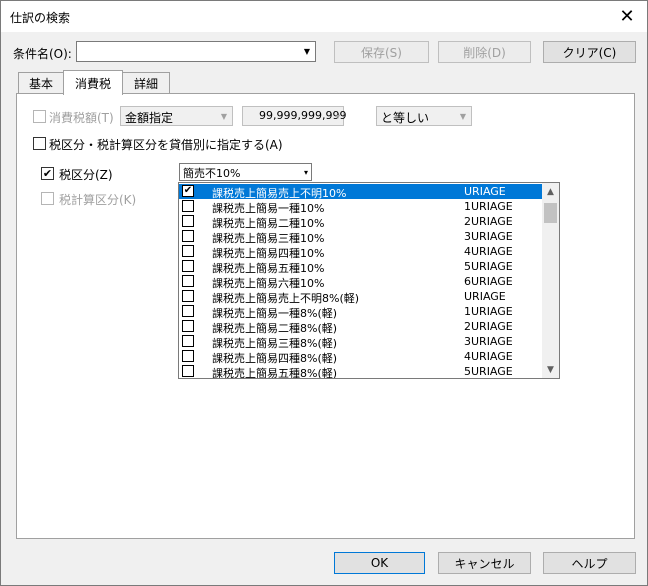 This screenshot has width=648, height=586. What do you see at coordinates (360, 282) in the screenshot?
I see `list-item: 課税売上簡易六種10% 6URIAGE` at bounding box center [360, 282].